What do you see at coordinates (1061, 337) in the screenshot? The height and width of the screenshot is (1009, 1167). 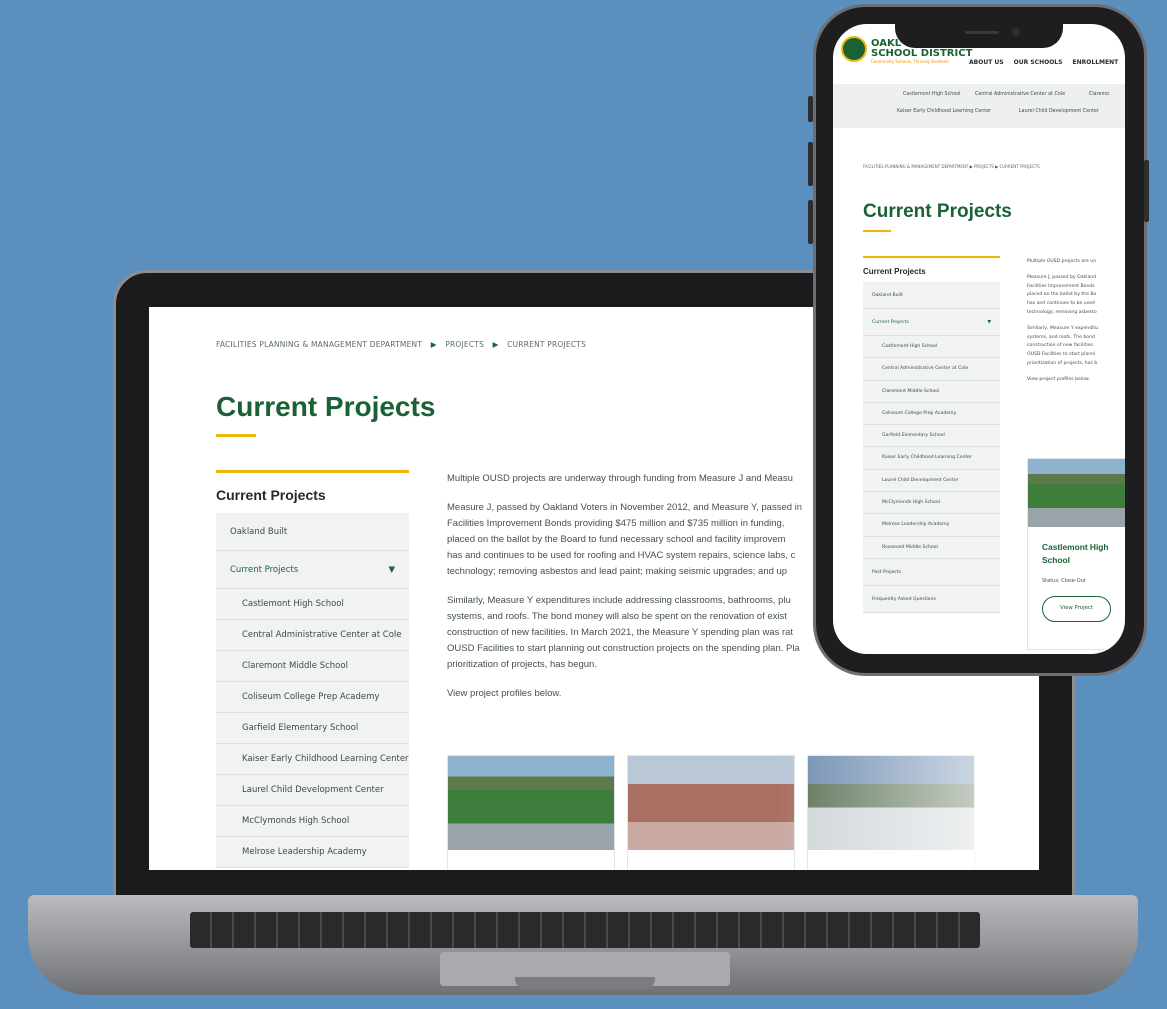 I see `text-line: systems, and roofs. The bond` at bounding box center [1061, 337].